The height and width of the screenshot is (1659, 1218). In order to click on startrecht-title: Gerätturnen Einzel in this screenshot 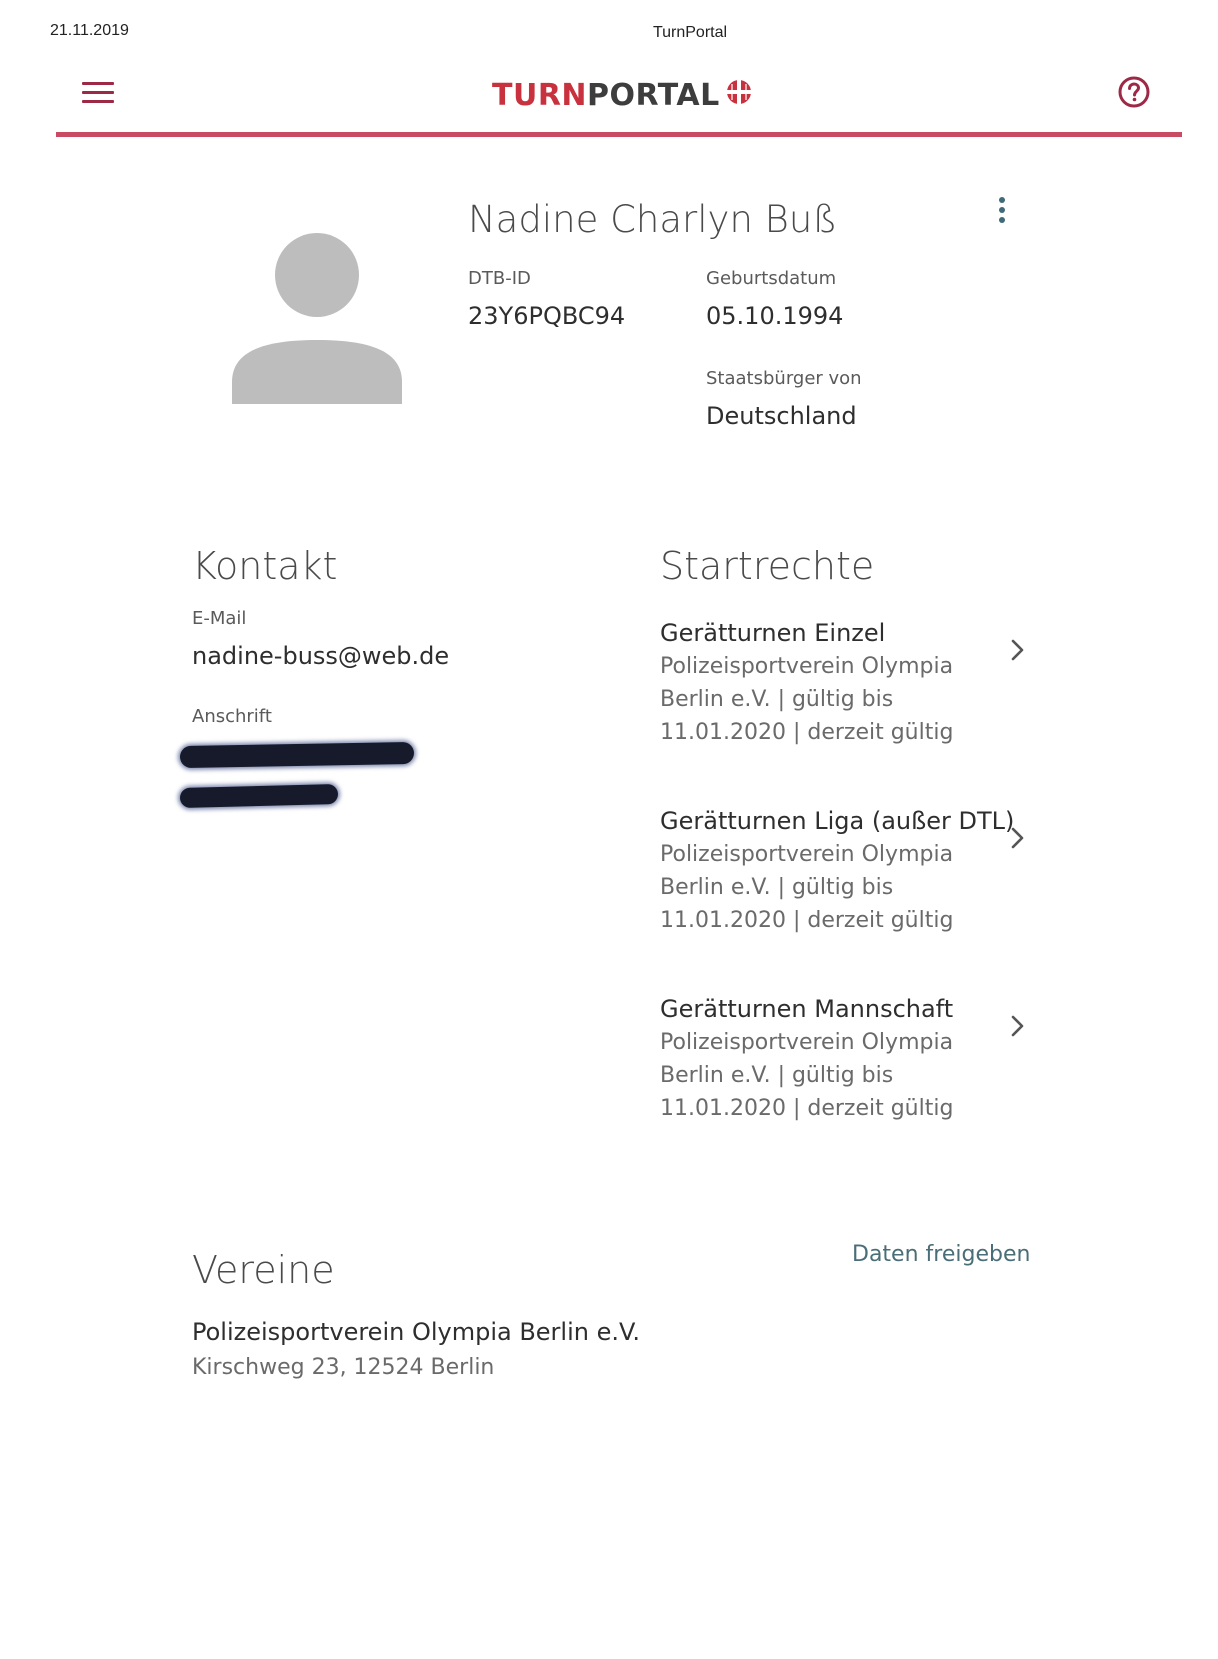, I will do `click(773, 633)`.